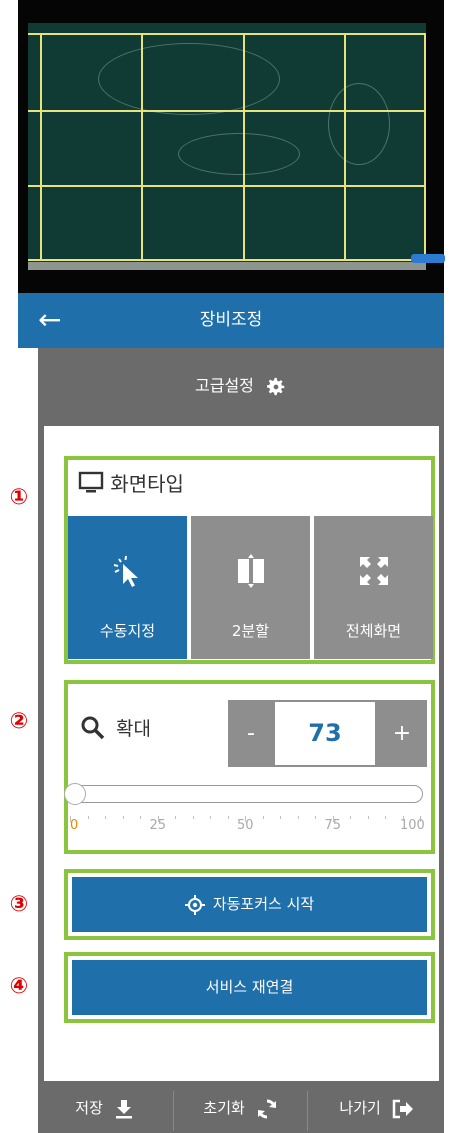 Image resolution: width=452 pixels, height=1133 pixels. I want to click on zoom-plus-button: +, so click(402, 733).